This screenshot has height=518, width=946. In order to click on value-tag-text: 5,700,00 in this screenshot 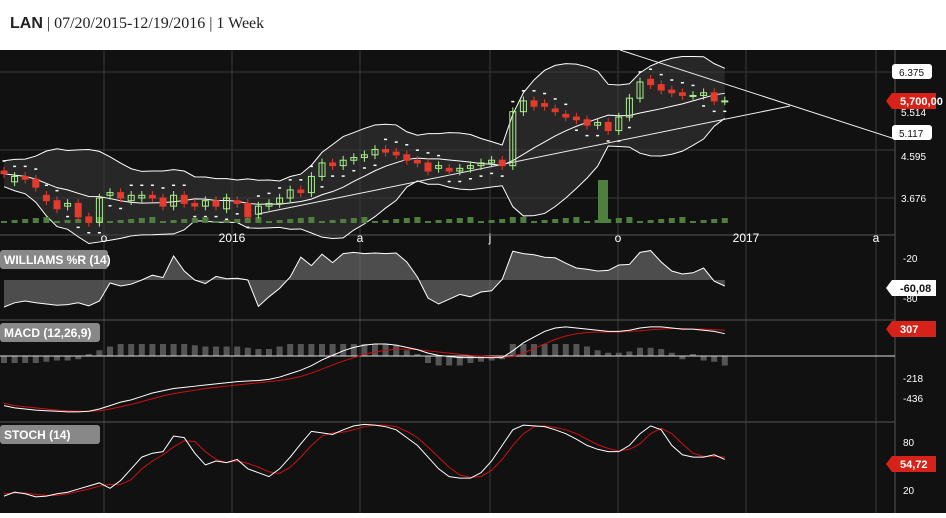, I will do `click(921, 102)`.